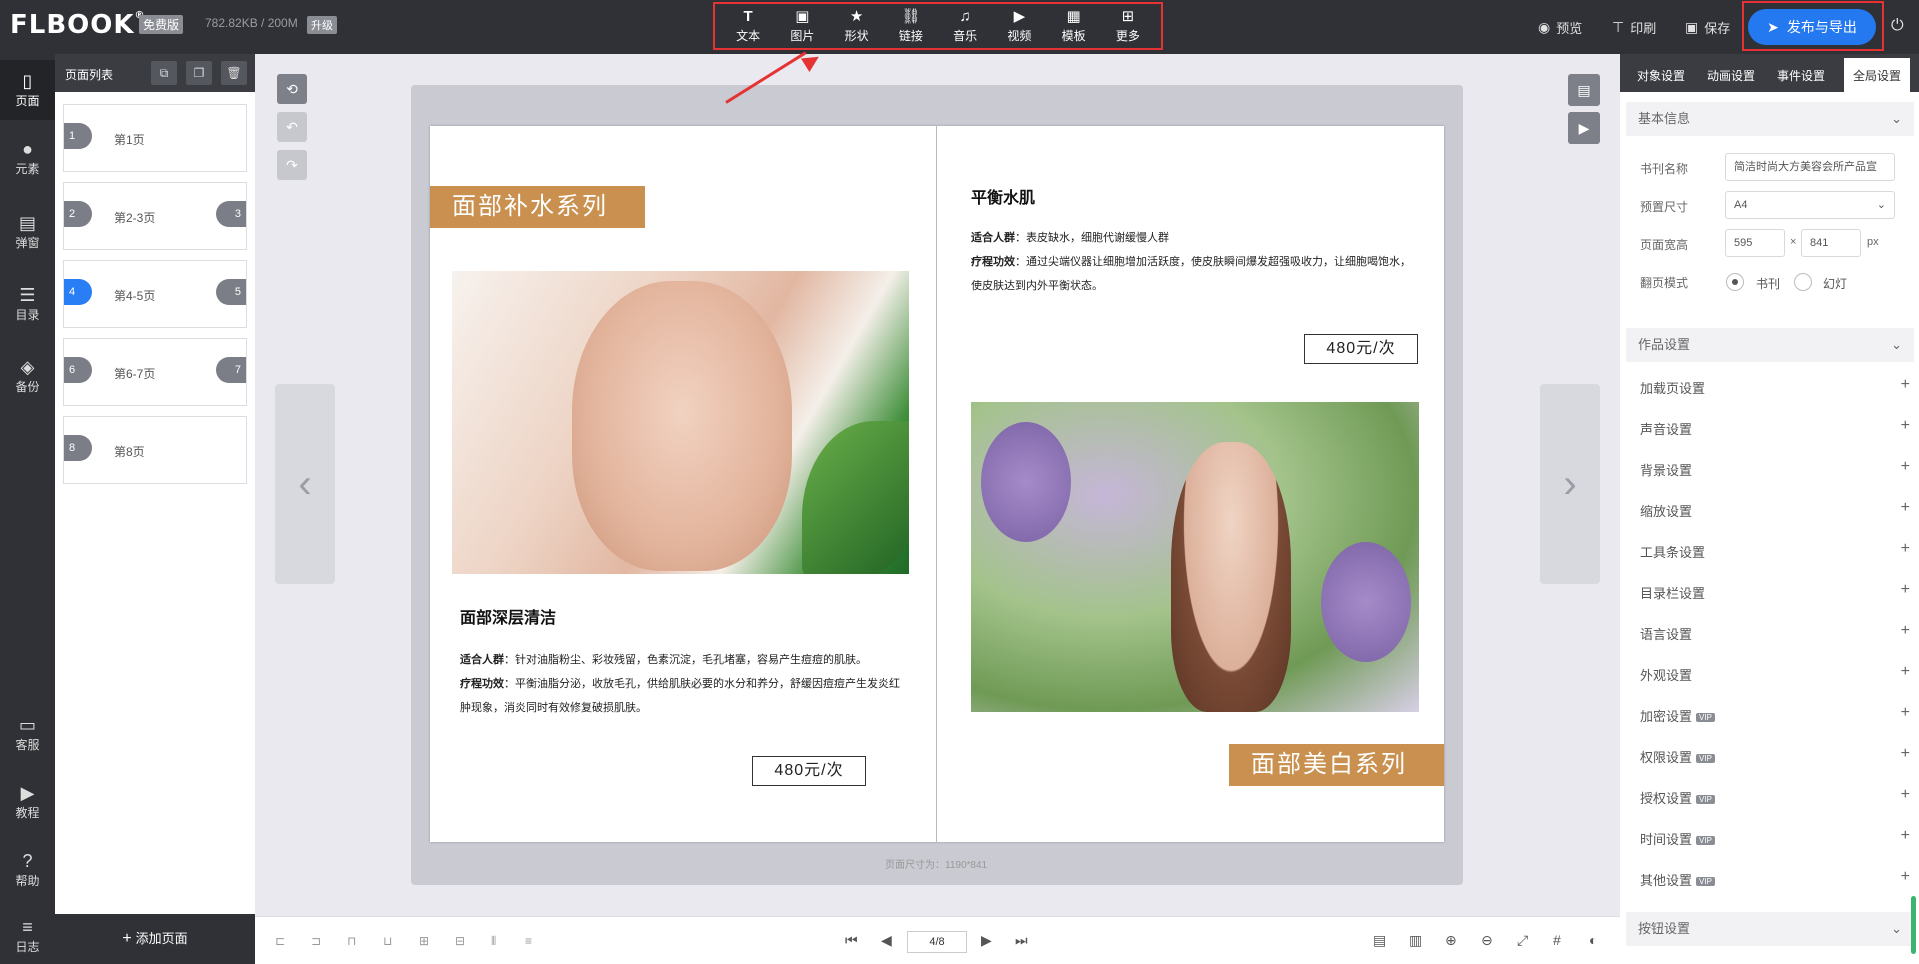 This screenshot has height=964, width=1919. I want to click on nav-support: ▭ 客服, so click(27, 733).